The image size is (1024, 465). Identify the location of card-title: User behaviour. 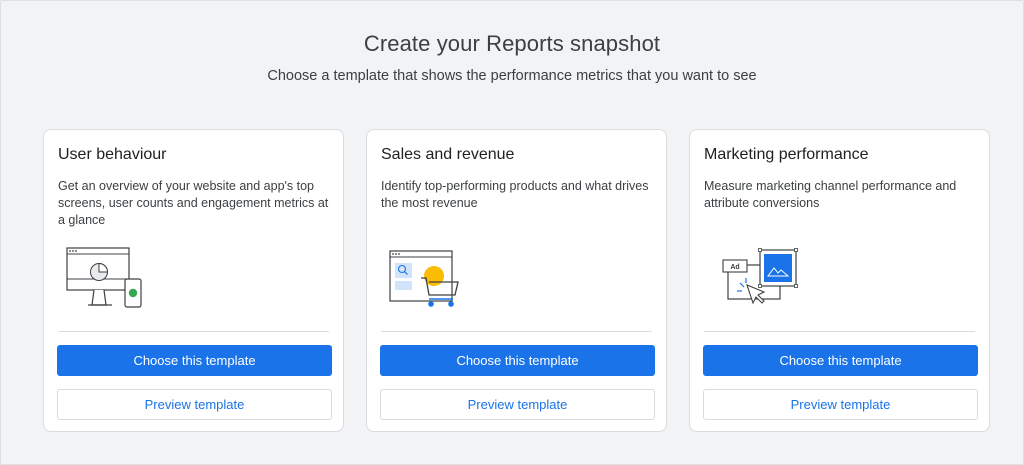
(112, 154).